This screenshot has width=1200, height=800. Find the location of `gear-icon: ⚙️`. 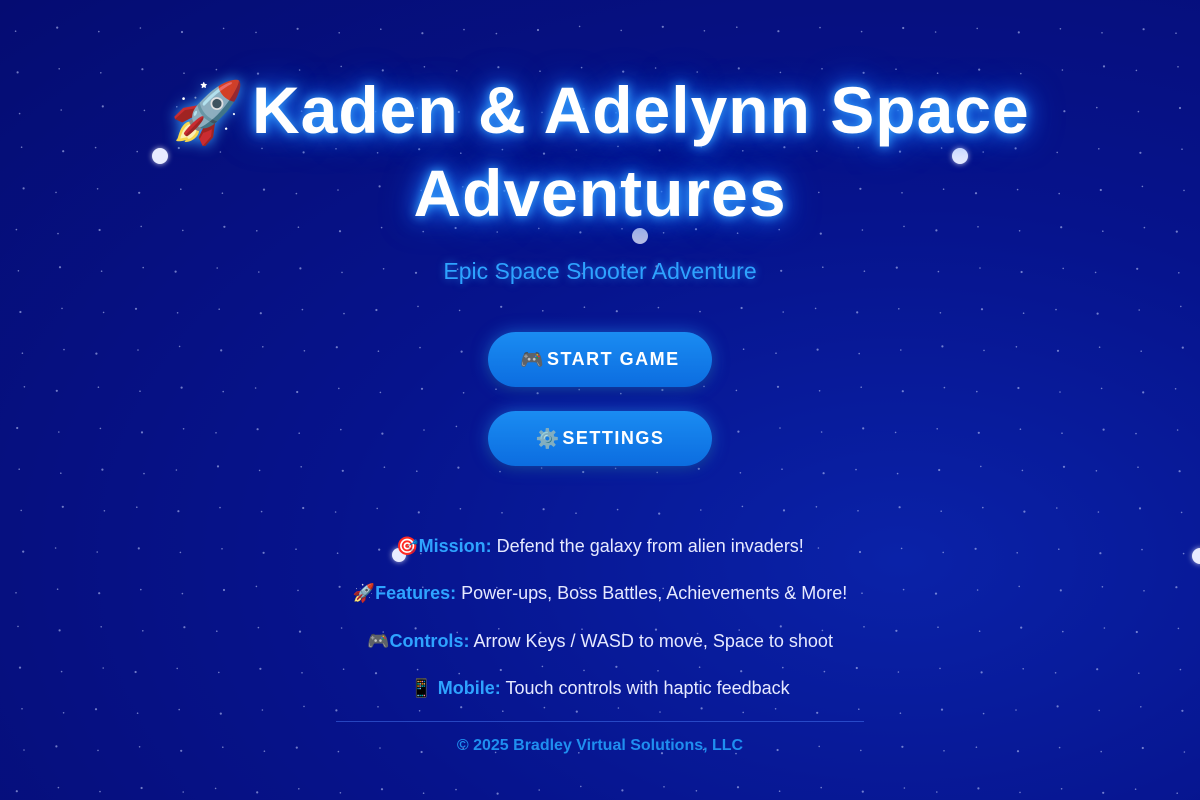

gear-icon: ⚙️ is located at coordinates (547, 439).